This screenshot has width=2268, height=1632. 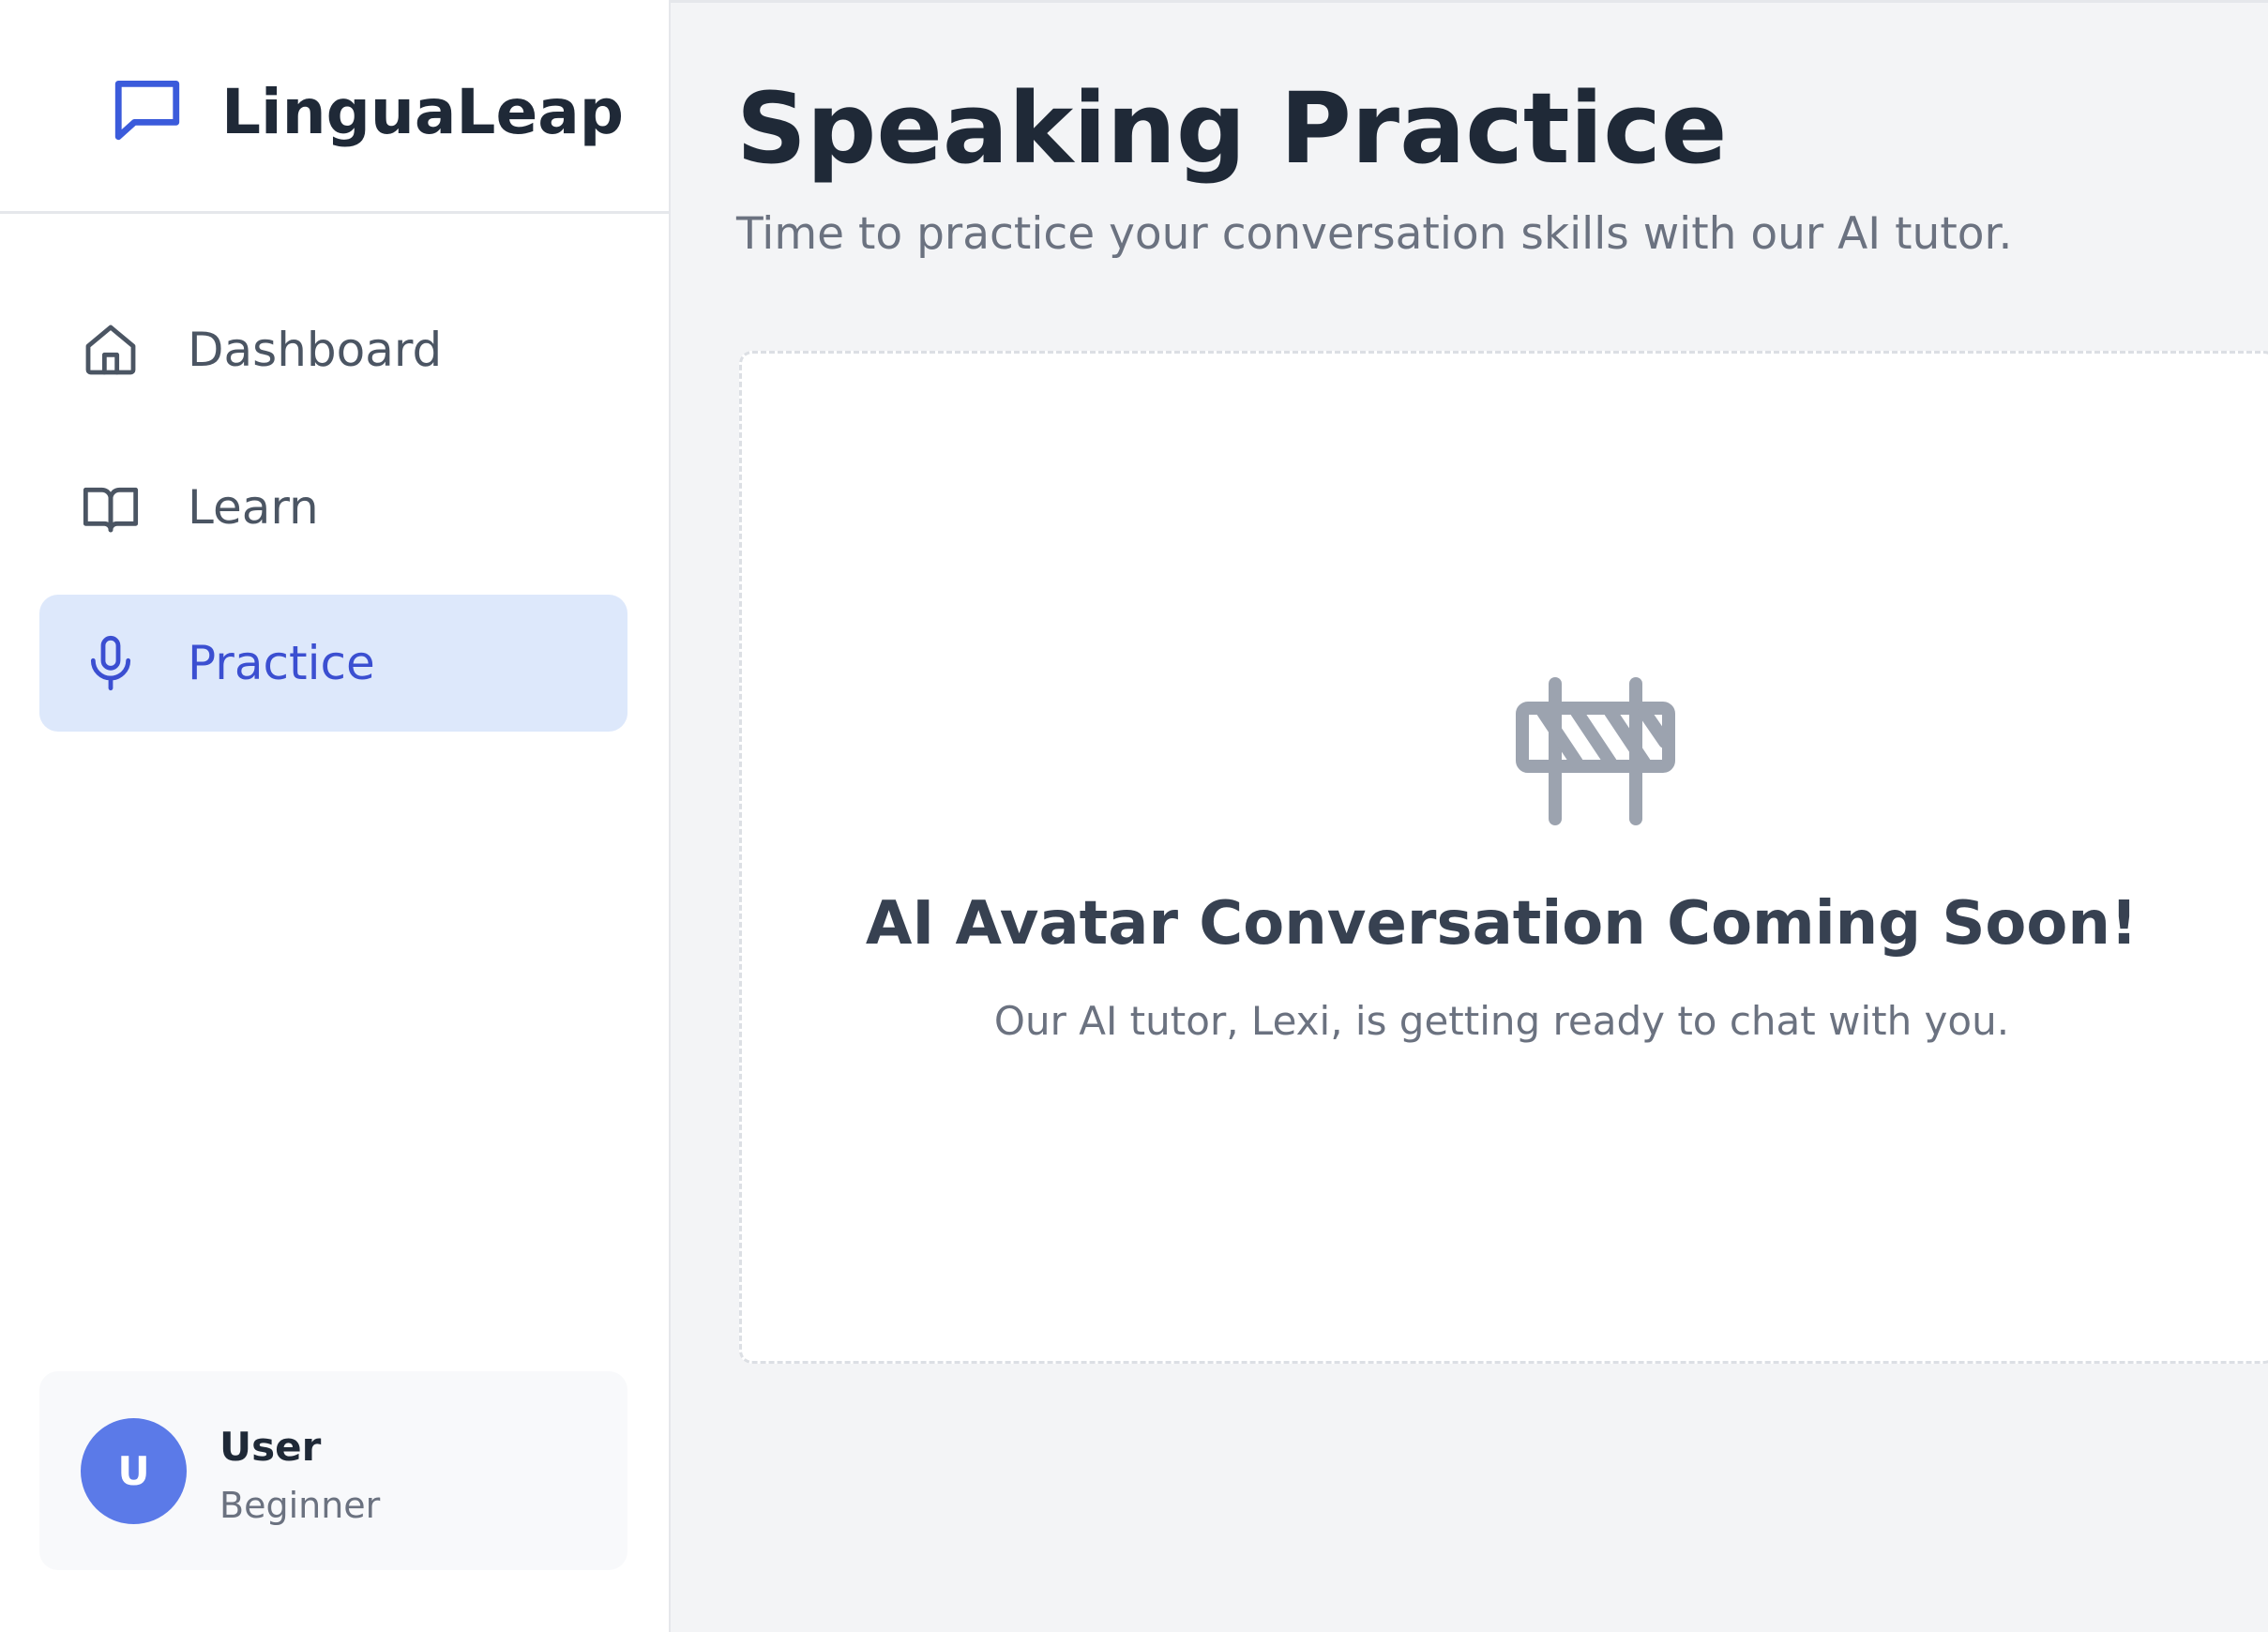 What do you see at coordinates (422, 112) in the screenshot?
I see `brand-name: LinguaLeap` at bounding box center [422, 112].